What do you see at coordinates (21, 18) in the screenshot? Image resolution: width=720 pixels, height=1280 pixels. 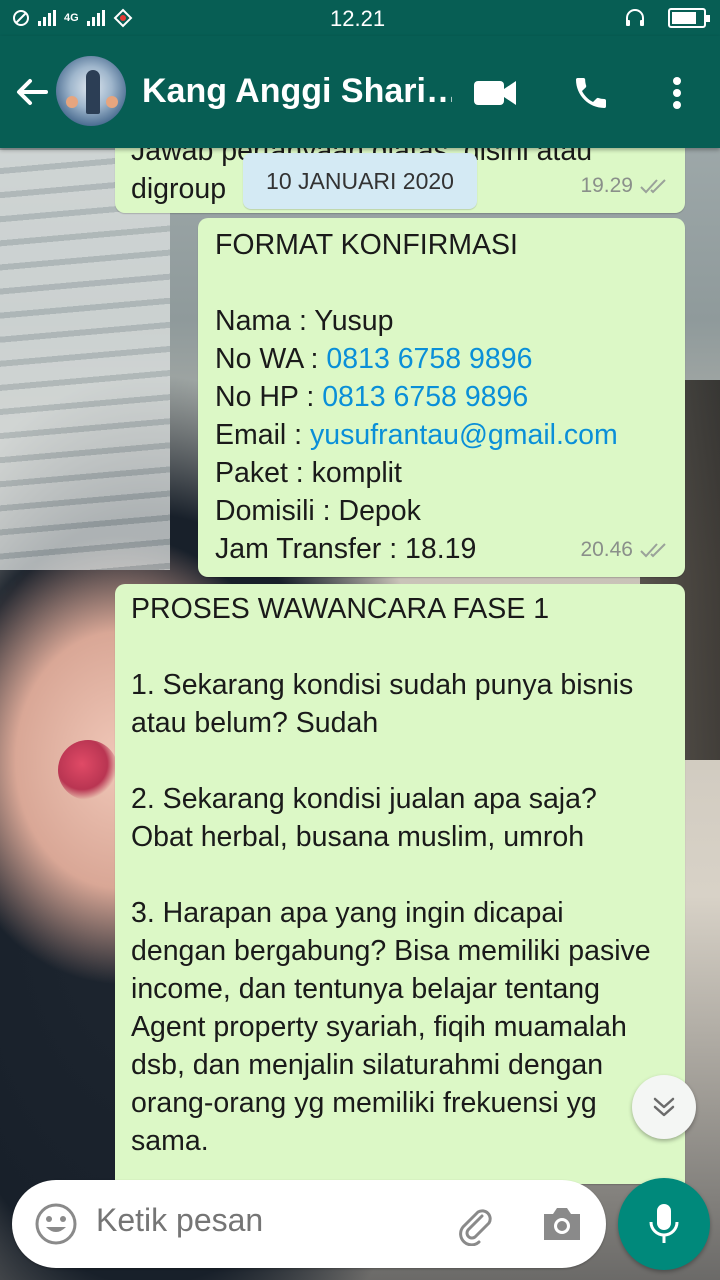 I see `wifi-icon` at bounding box center [21, 18].